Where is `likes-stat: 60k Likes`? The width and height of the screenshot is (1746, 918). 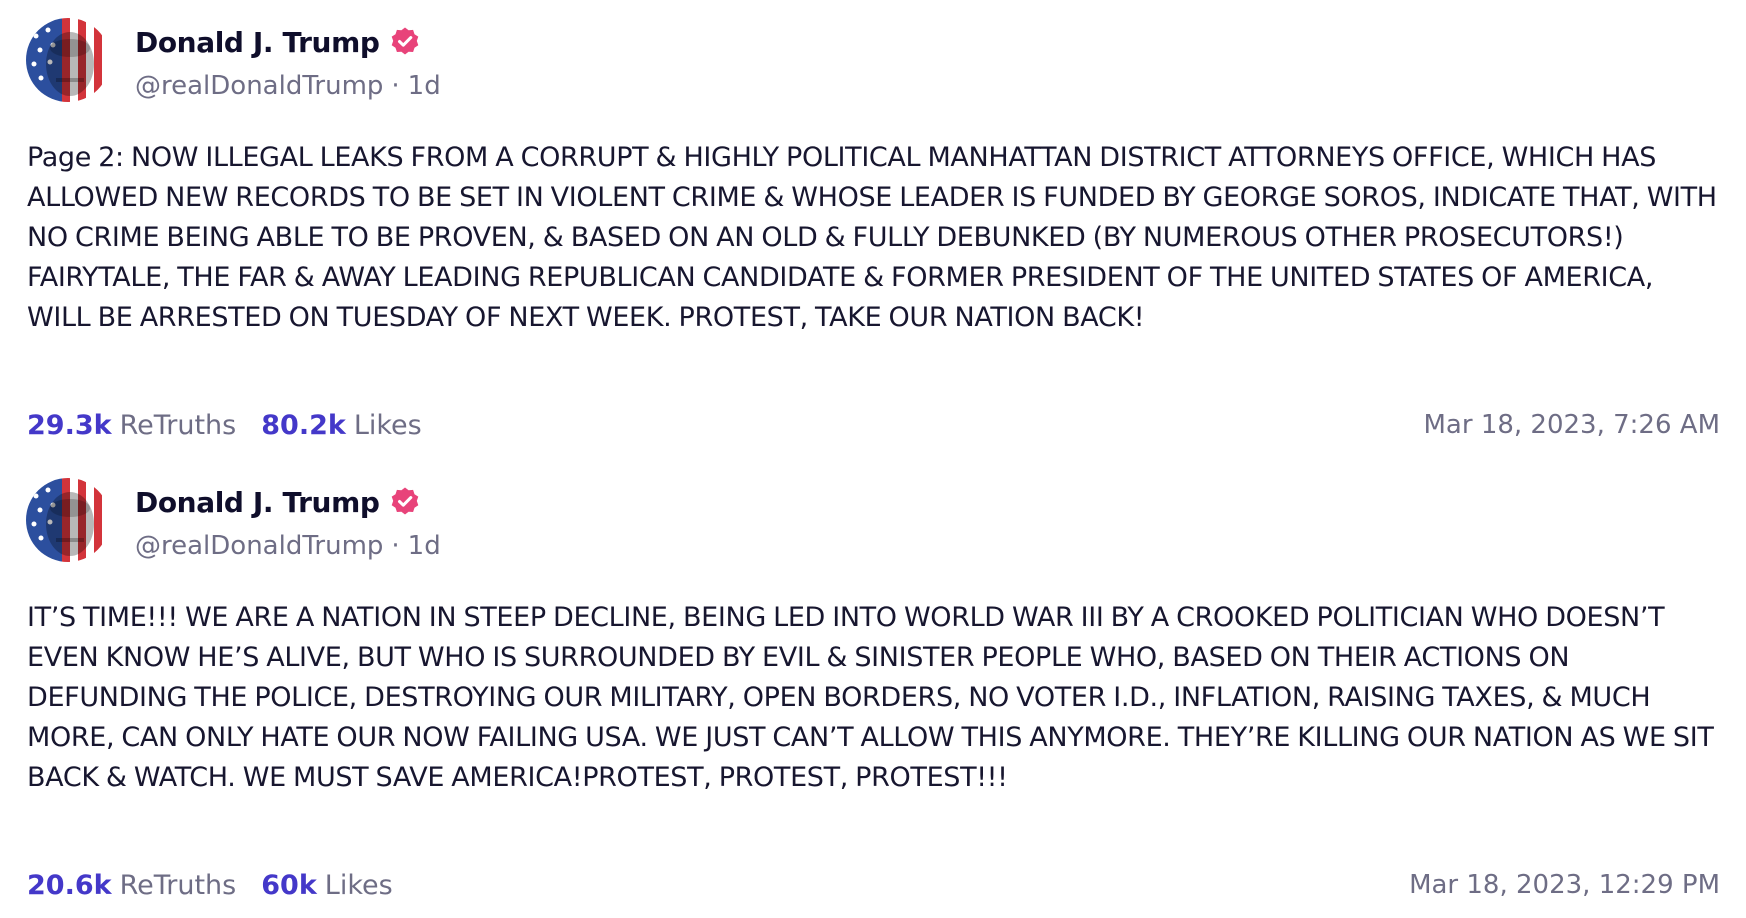 likes-stat: 60k Likes is located at coordinates (326, 885).